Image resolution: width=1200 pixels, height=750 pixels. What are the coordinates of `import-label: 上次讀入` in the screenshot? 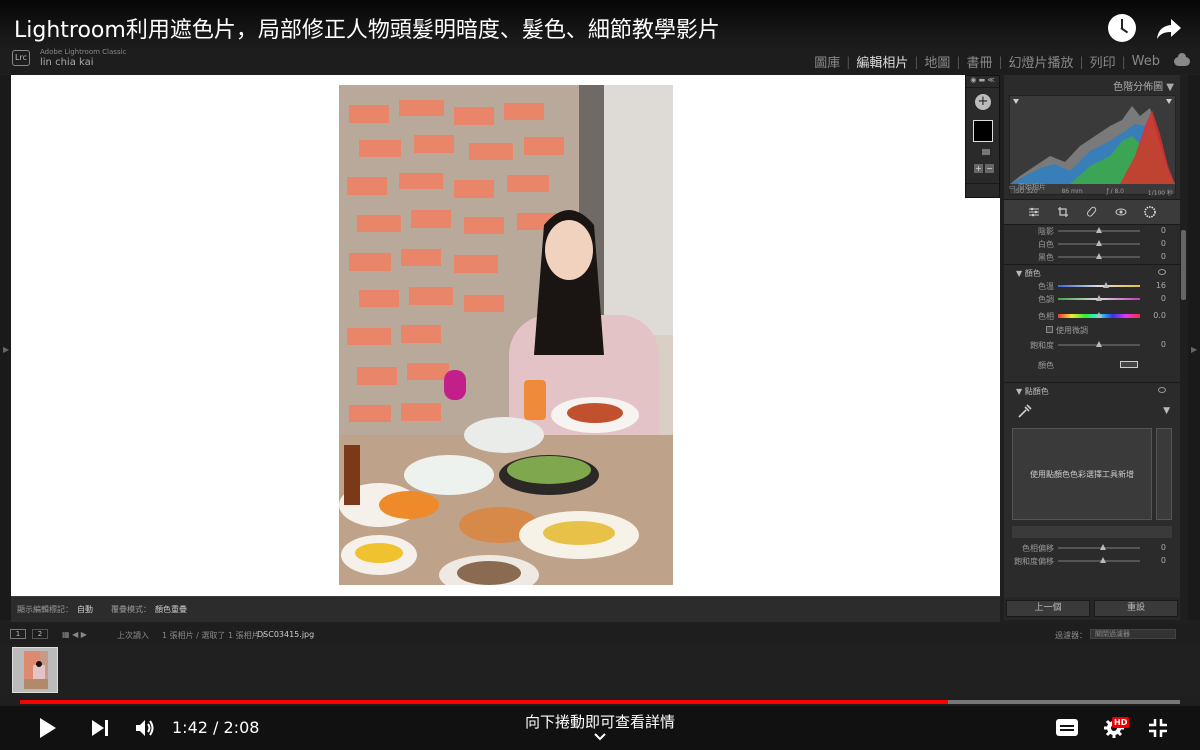 It's located at (133, 635).